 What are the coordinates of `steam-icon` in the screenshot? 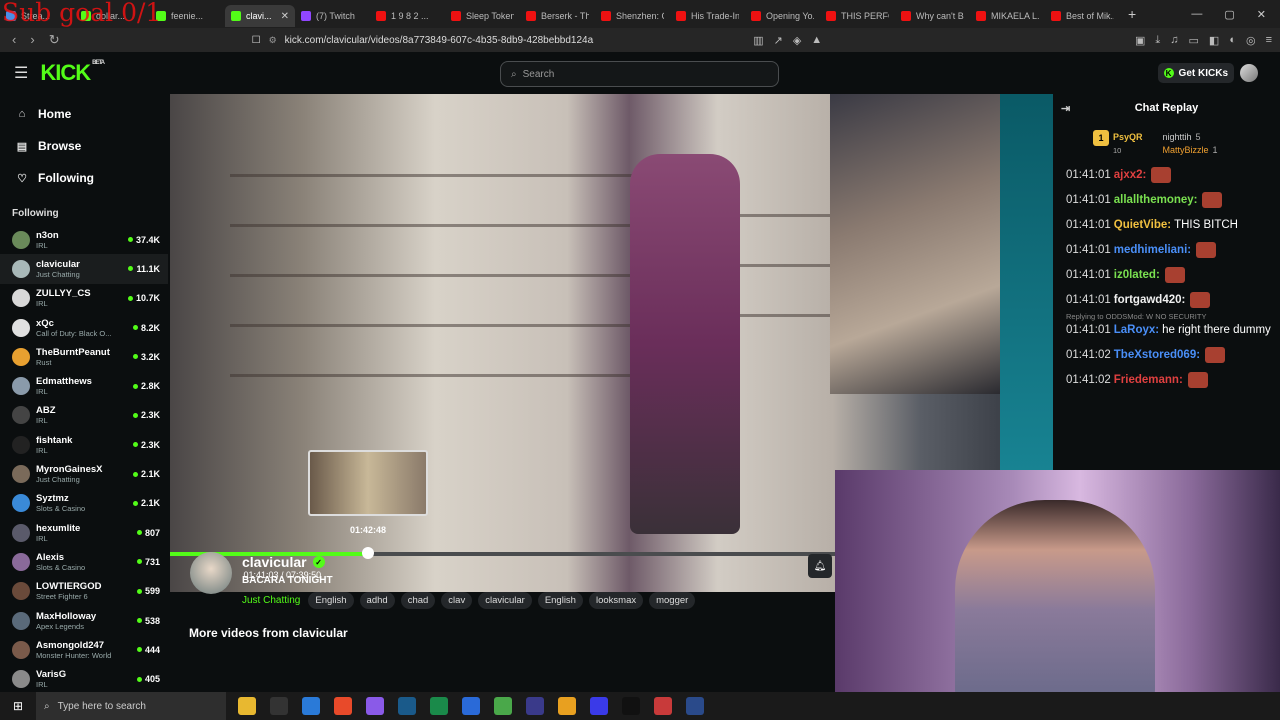 It's located at (407, 706).